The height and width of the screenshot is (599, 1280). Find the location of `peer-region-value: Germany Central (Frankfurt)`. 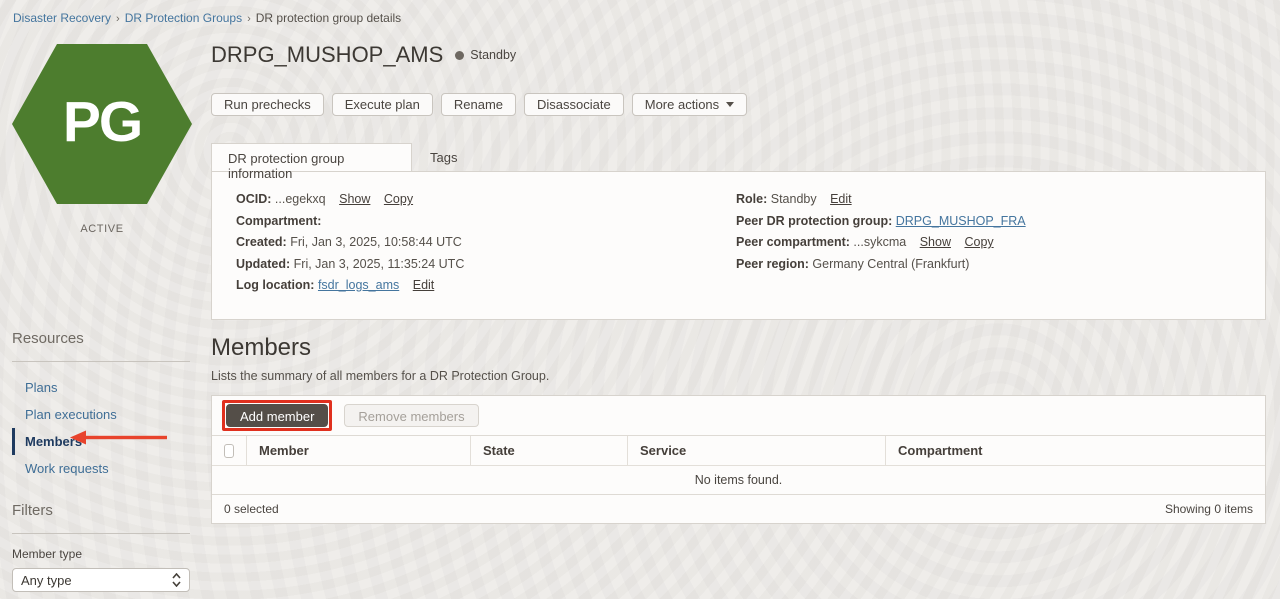

peer-region-value: Germany Central (Frankfurt) is located at coordinates (891, 263).